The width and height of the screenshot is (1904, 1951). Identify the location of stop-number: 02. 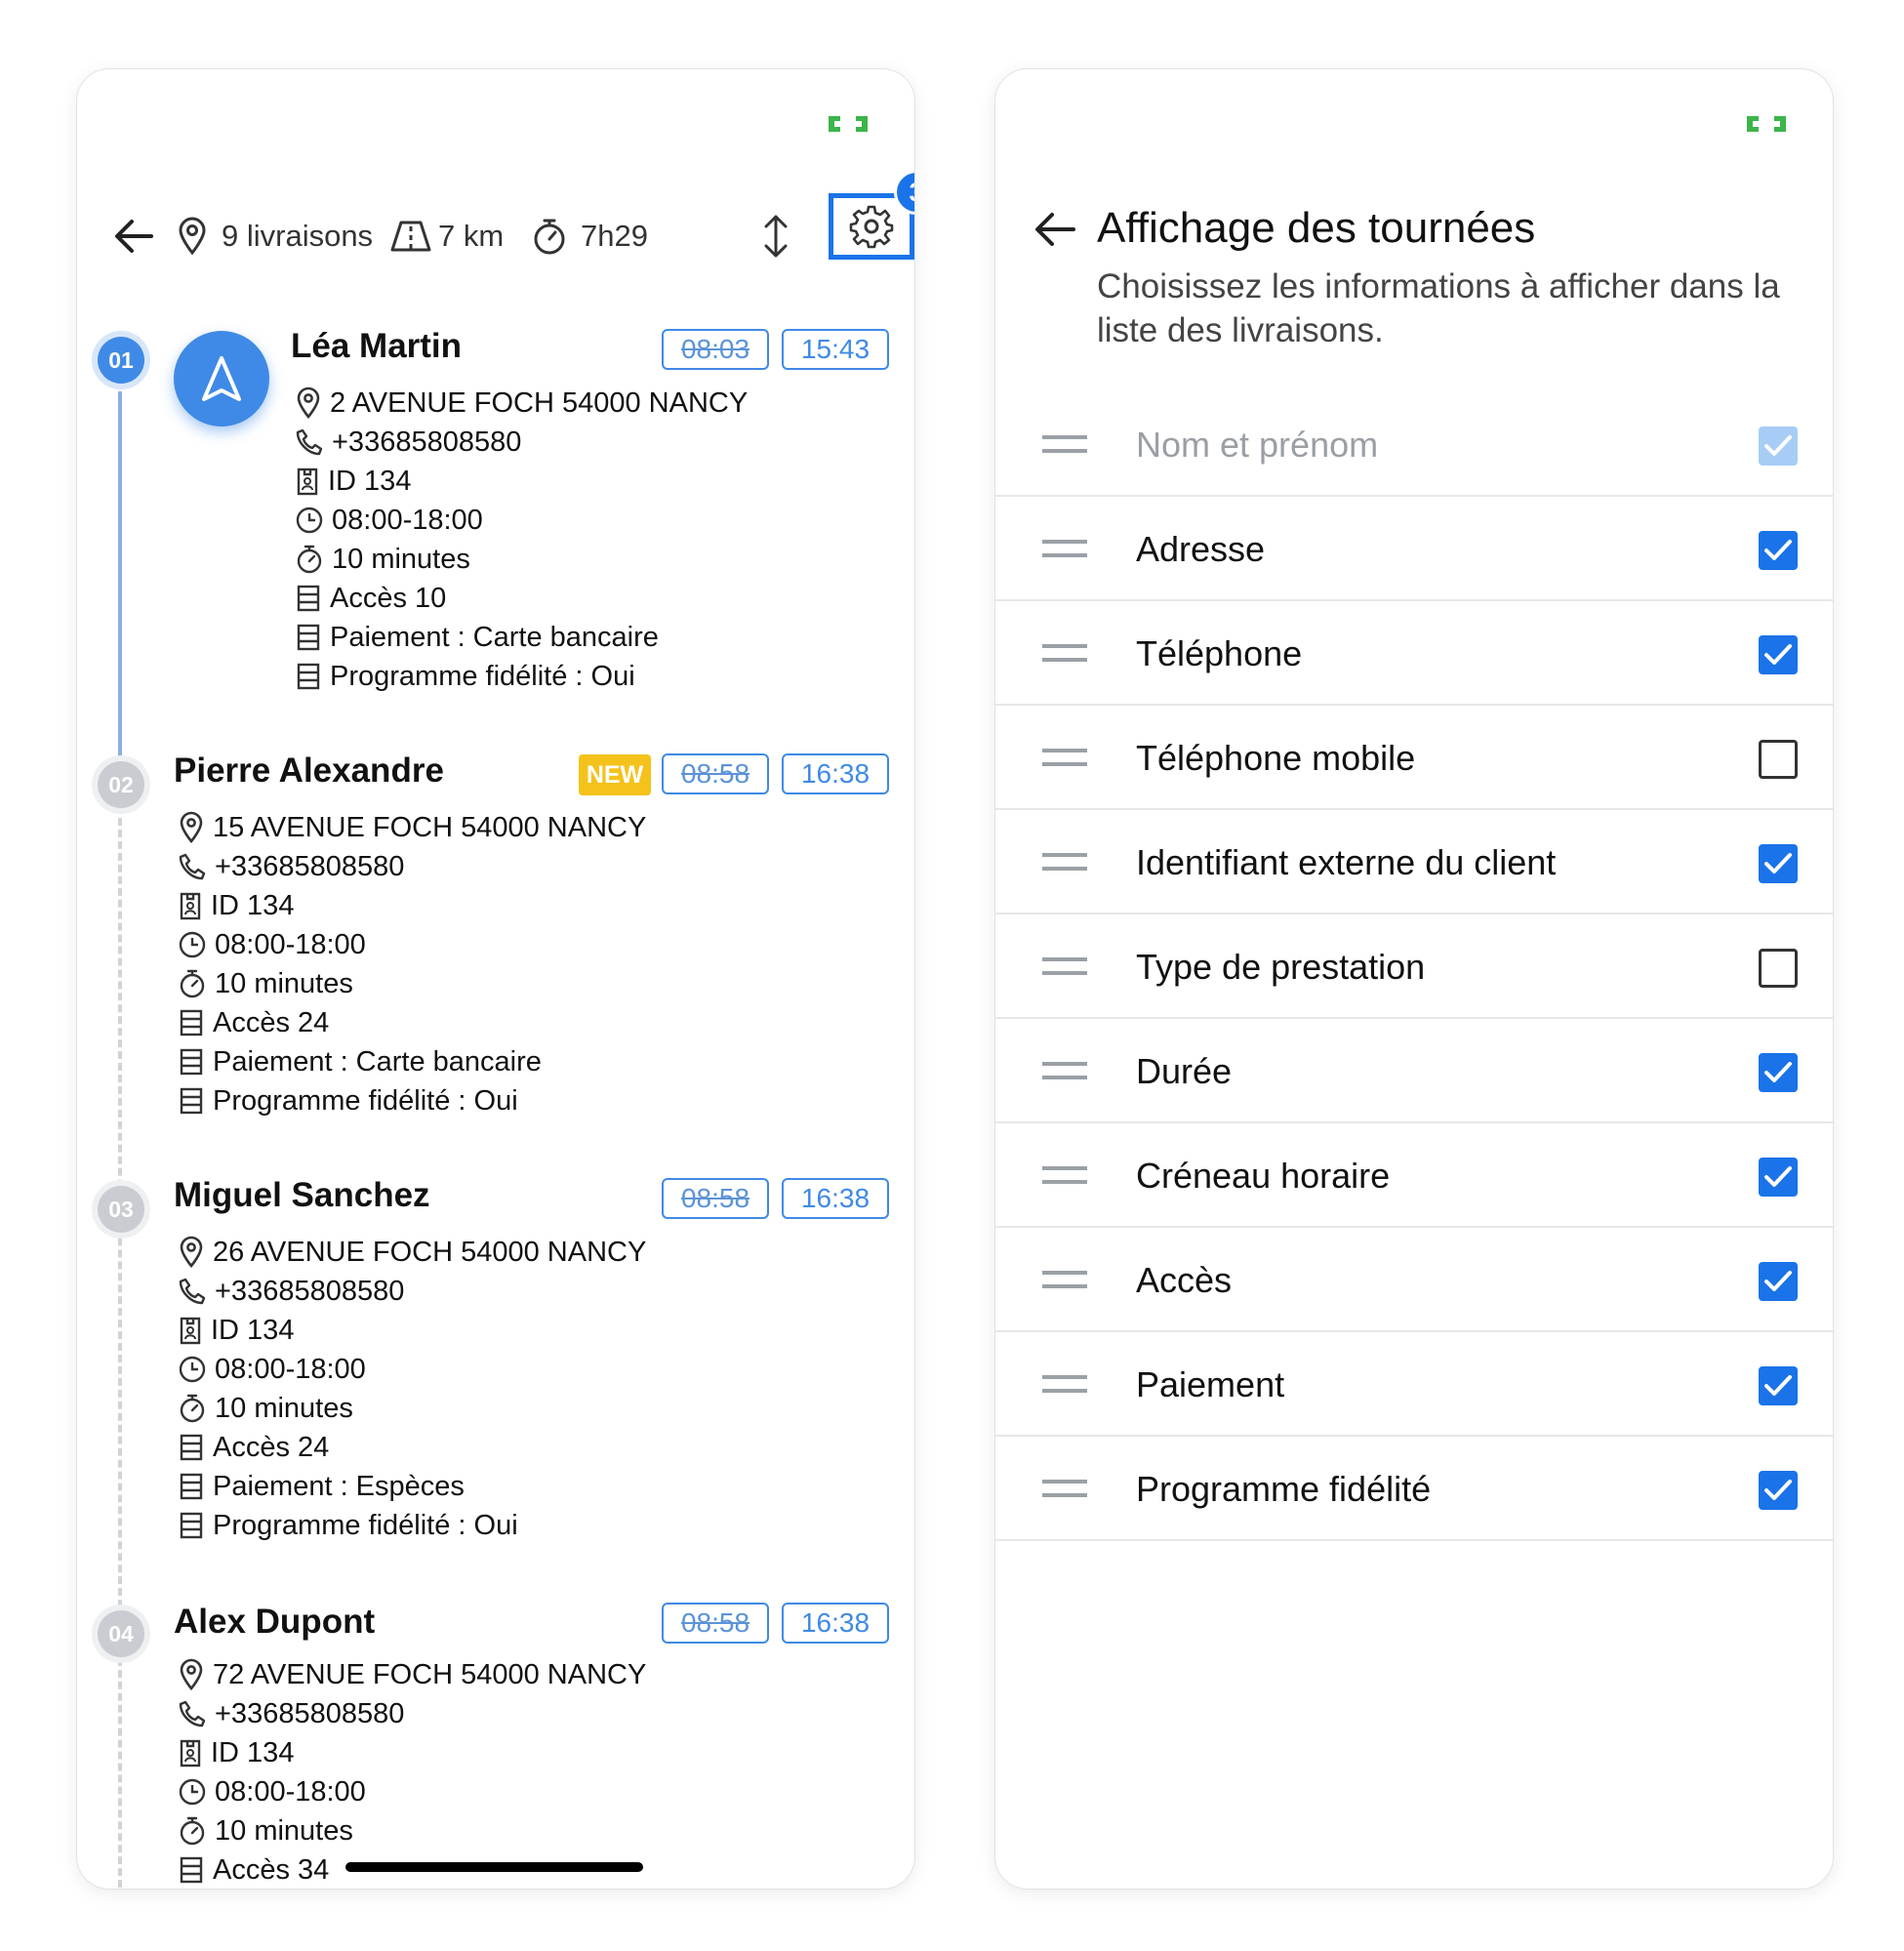
(121, 784).